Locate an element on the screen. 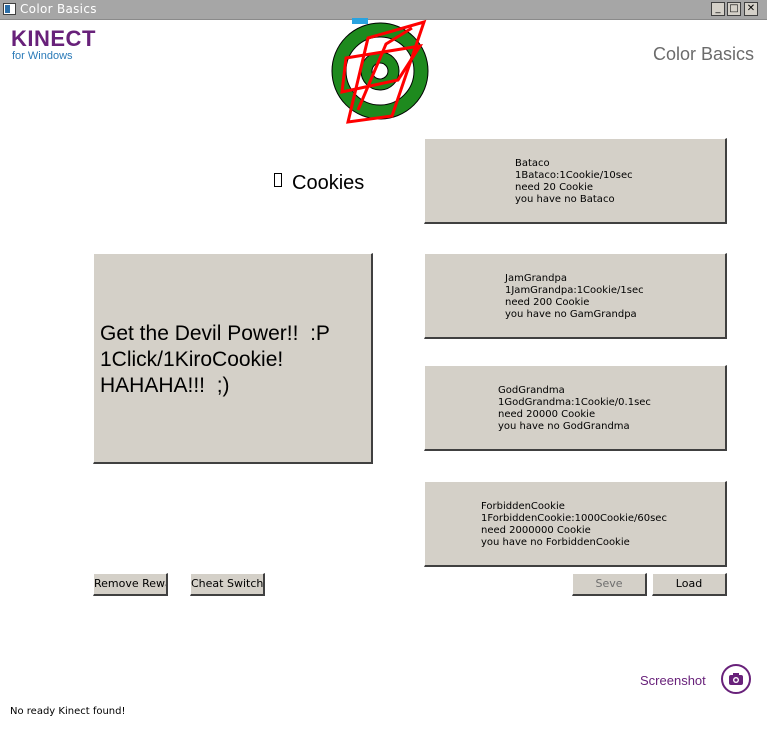 The image size is (767, 731). cookie-counter: Cookies is located at coordinates (319, 183).